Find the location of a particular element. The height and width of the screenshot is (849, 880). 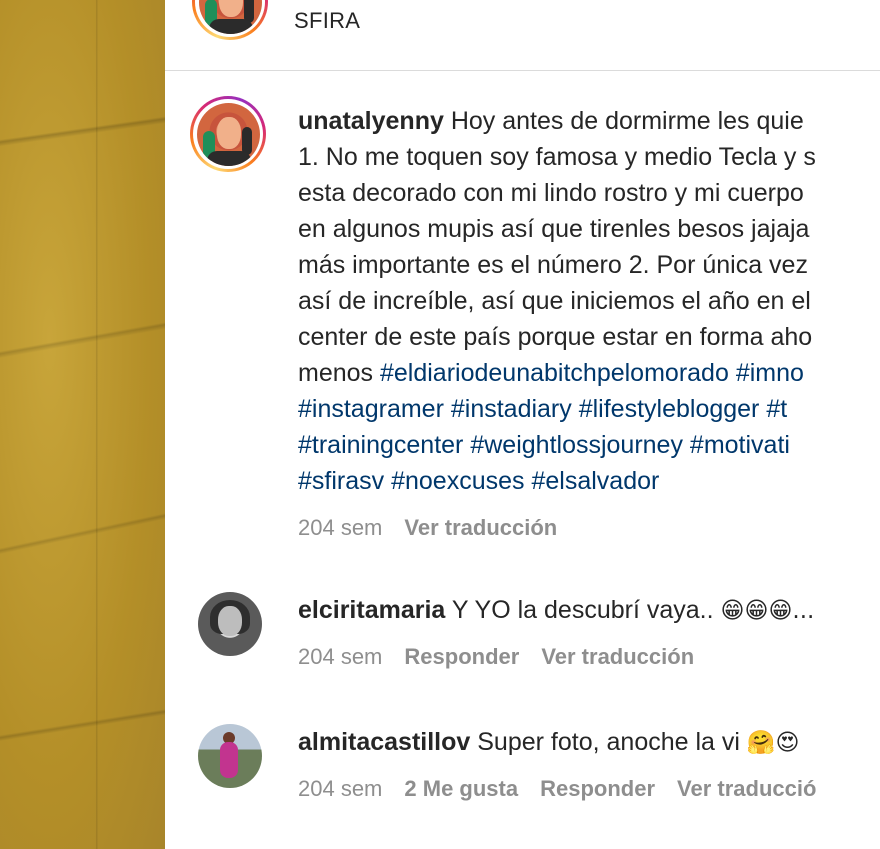

translate-button: Ver traducció is located at coordinates (746, 788).